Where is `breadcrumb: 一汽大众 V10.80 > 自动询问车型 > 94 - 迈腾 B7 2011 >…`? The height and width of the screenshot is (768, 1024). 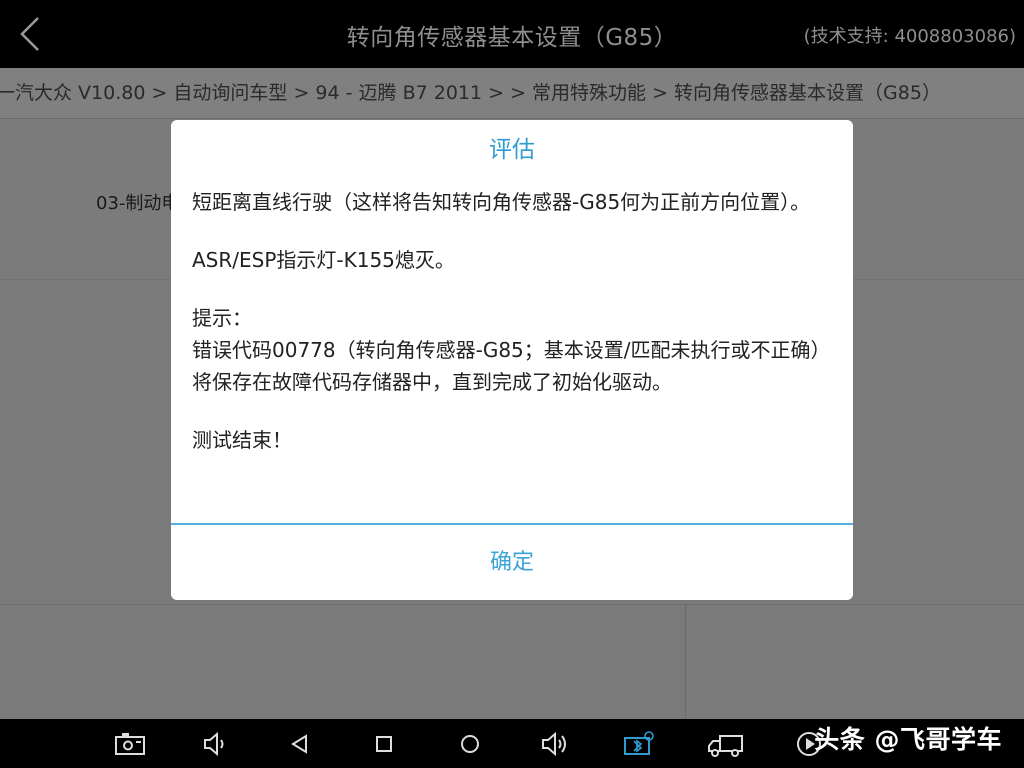 breadcrumb: 一汽大众 V10.80 > 自动询问车型 > 94 - 迈腾 B7 2011 >… is located at coordinates (512, 93).